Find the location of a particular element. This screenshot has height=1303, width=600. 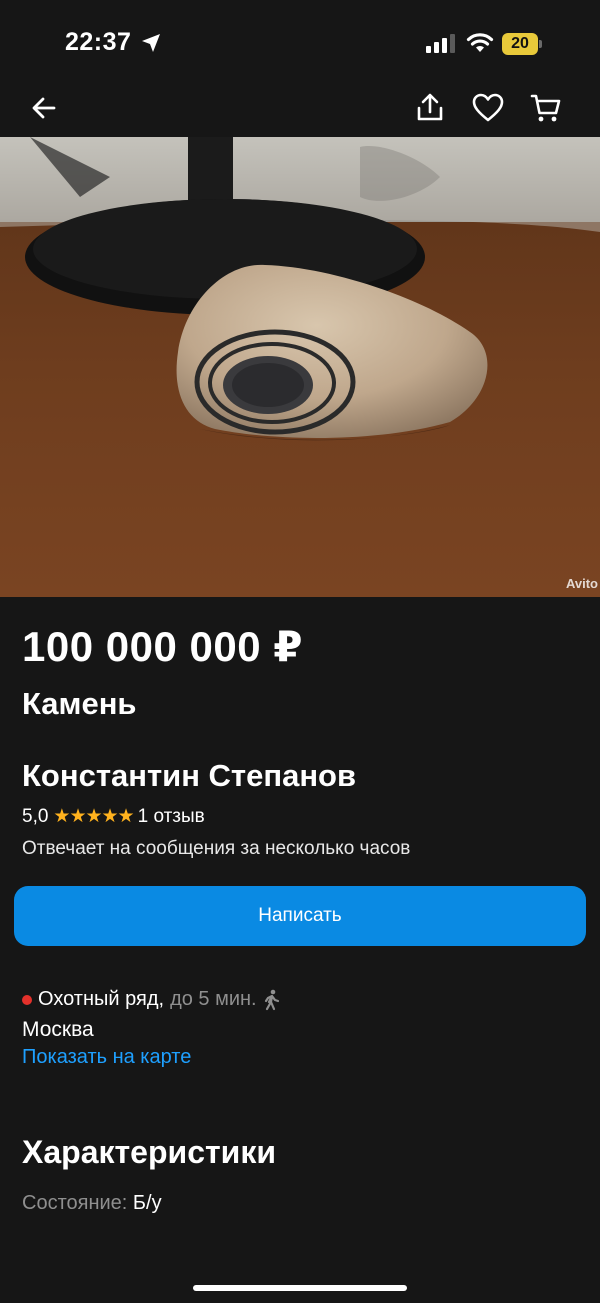

show-on-map-link: Показать на карте is located at coordinates (106, 1057).